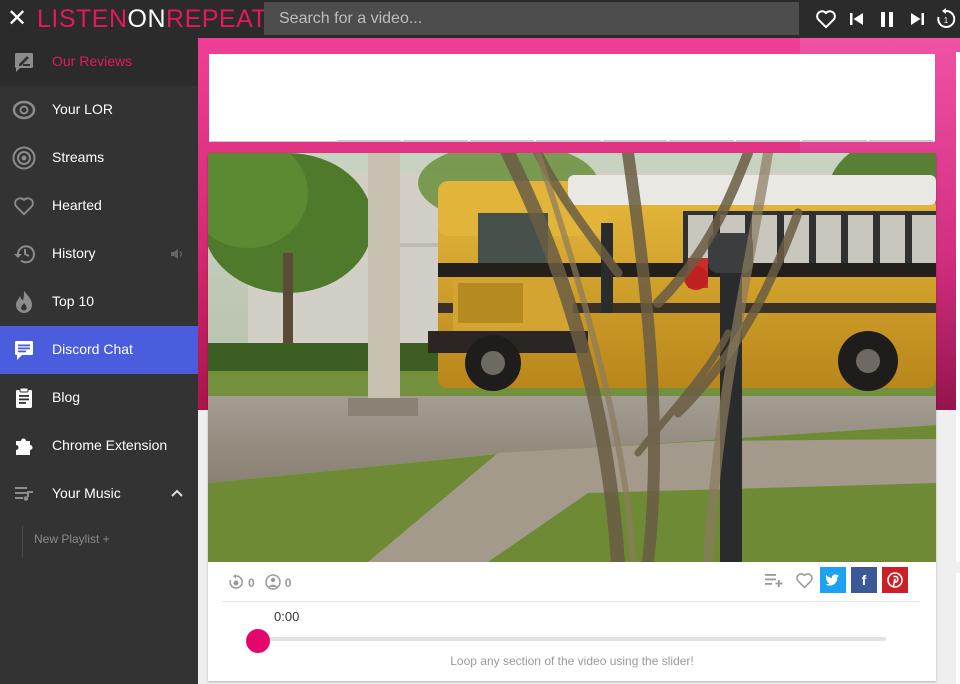 Image resolution: width=960 pixels, height=684 pixels. What do you see at coordinates (571, 601) in the screenshot?
I see `divider` at bounding box center [571, 601].